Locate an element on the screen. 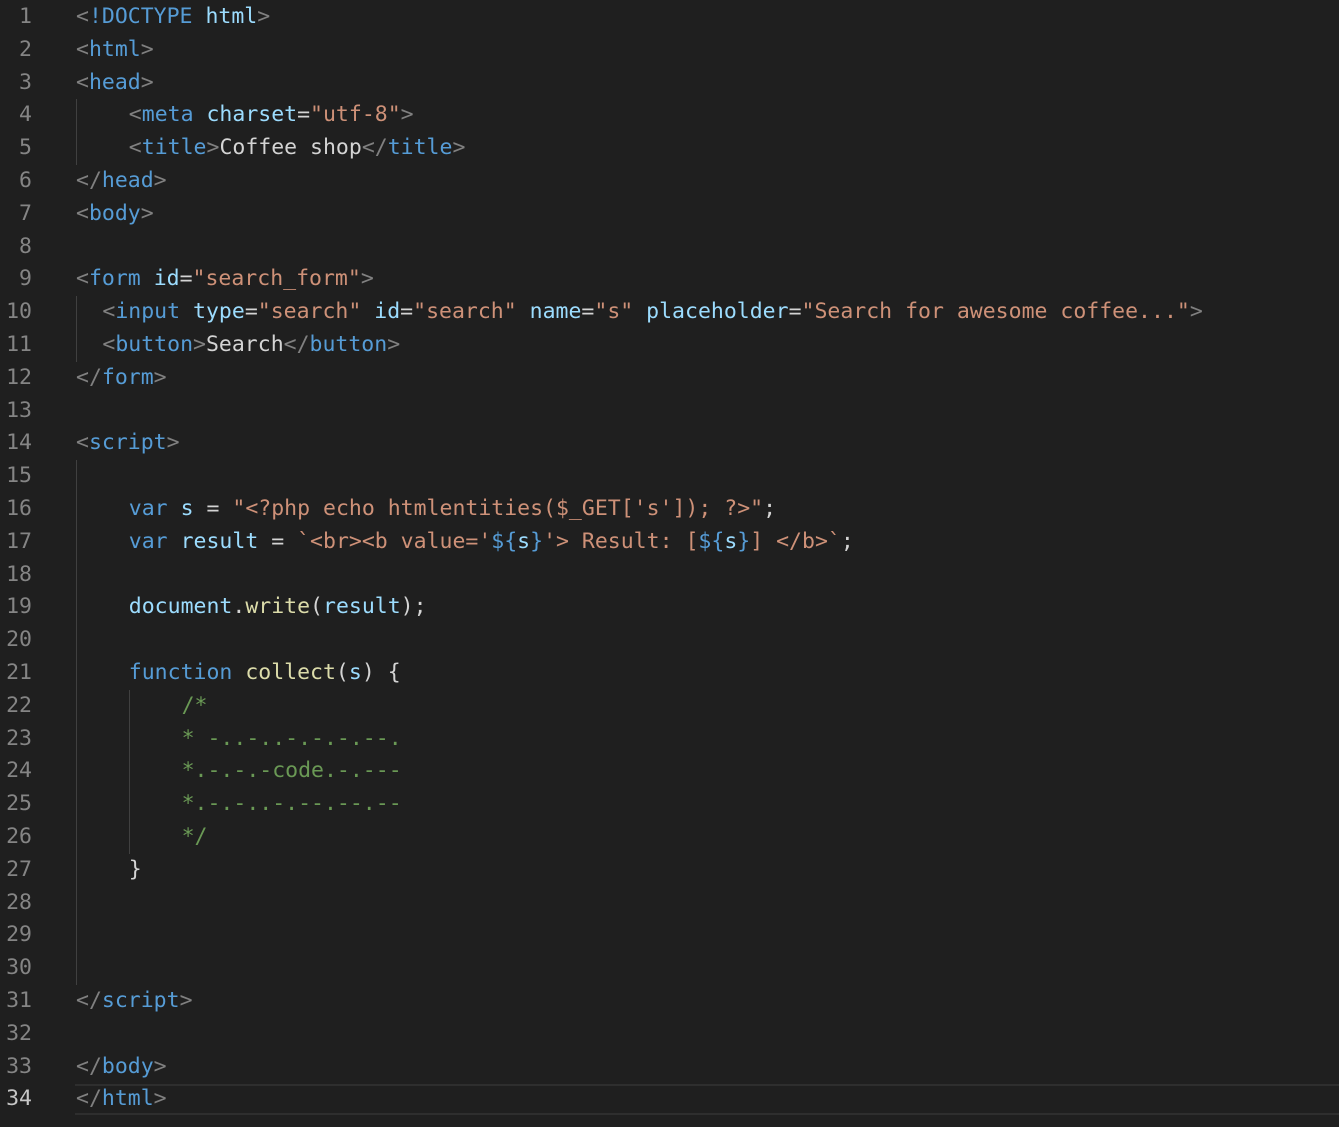 The height and width of the screenshot is (1127, 1339). code-line: 5 <title>Coffee shop</title> is located at coordinates (669, 148).